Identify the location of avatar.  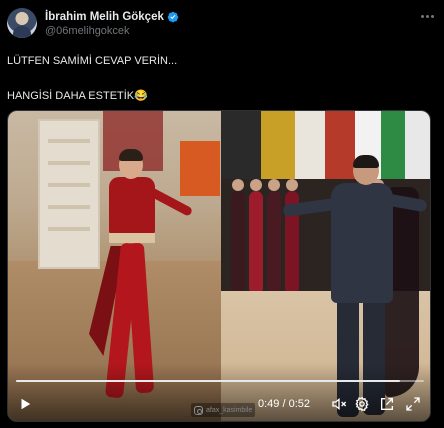
(22, 23).